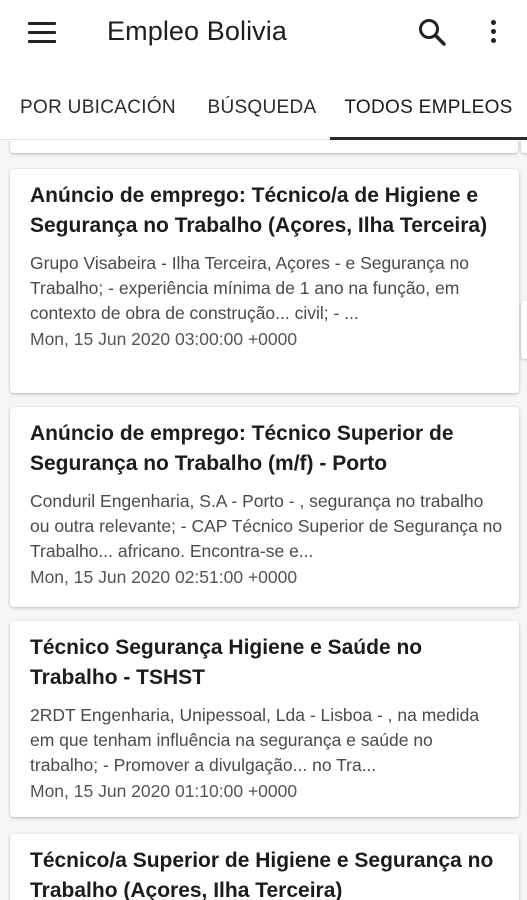 The height and width of the screenshot is (900, 527). I want to click on menu-icon, so click(42, 34).